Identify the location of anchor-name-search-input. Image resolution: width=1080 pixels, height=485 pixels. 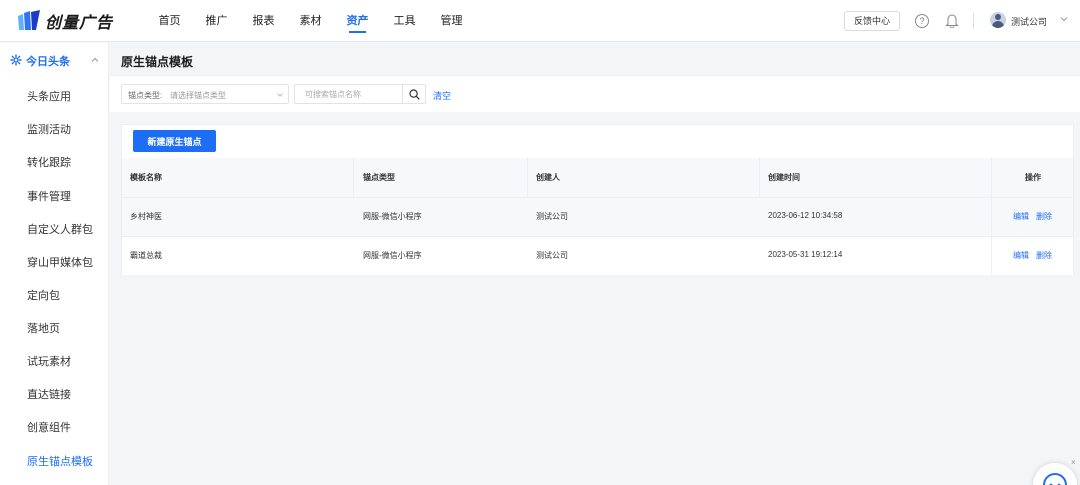
(348, 94).